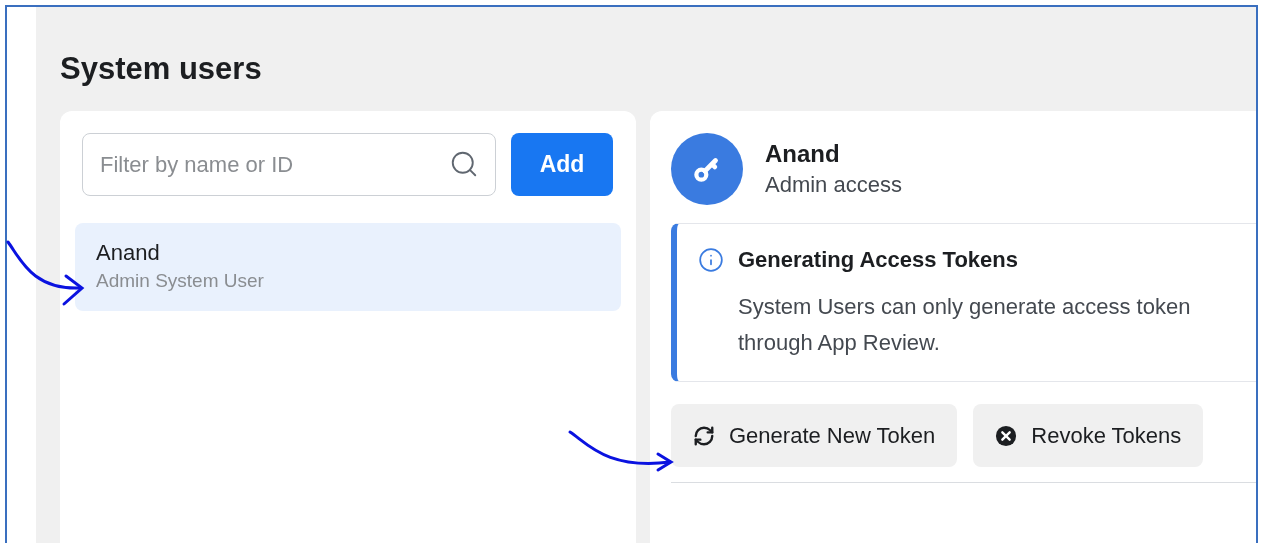  What do you see at coordinates (348, 267) in the screenshot?
I see `user-list-item: Anand Admin System User` at bounding box center [348, 267].